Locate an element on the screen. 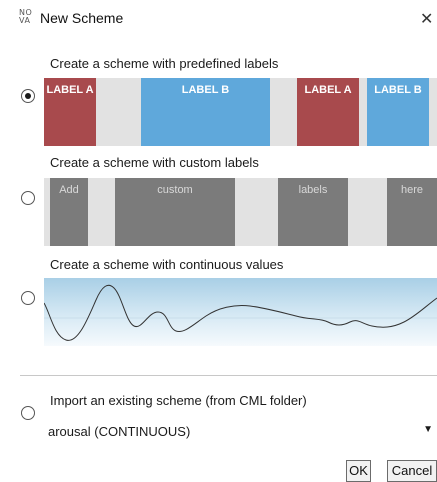  cancel-button: Cancel is located at coordinates (412, 471).